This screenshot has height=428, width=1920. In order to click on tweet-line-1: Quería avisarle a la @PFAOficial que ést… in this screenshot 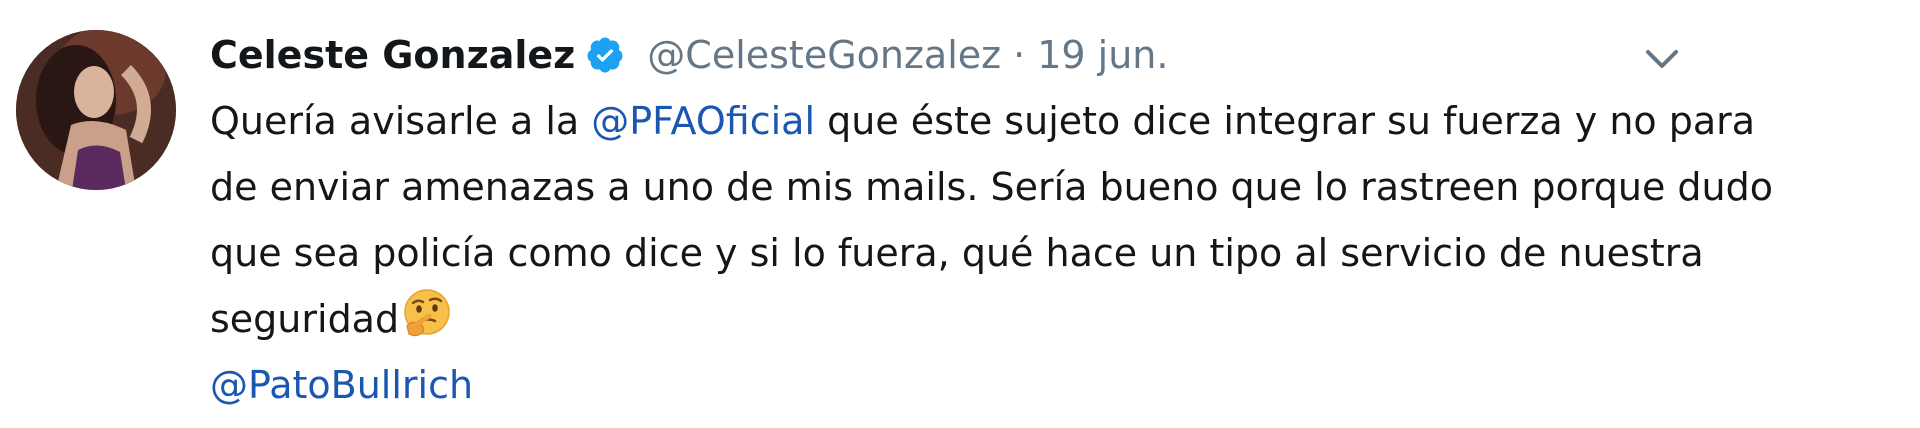, I will do `click(1060, 121)`.